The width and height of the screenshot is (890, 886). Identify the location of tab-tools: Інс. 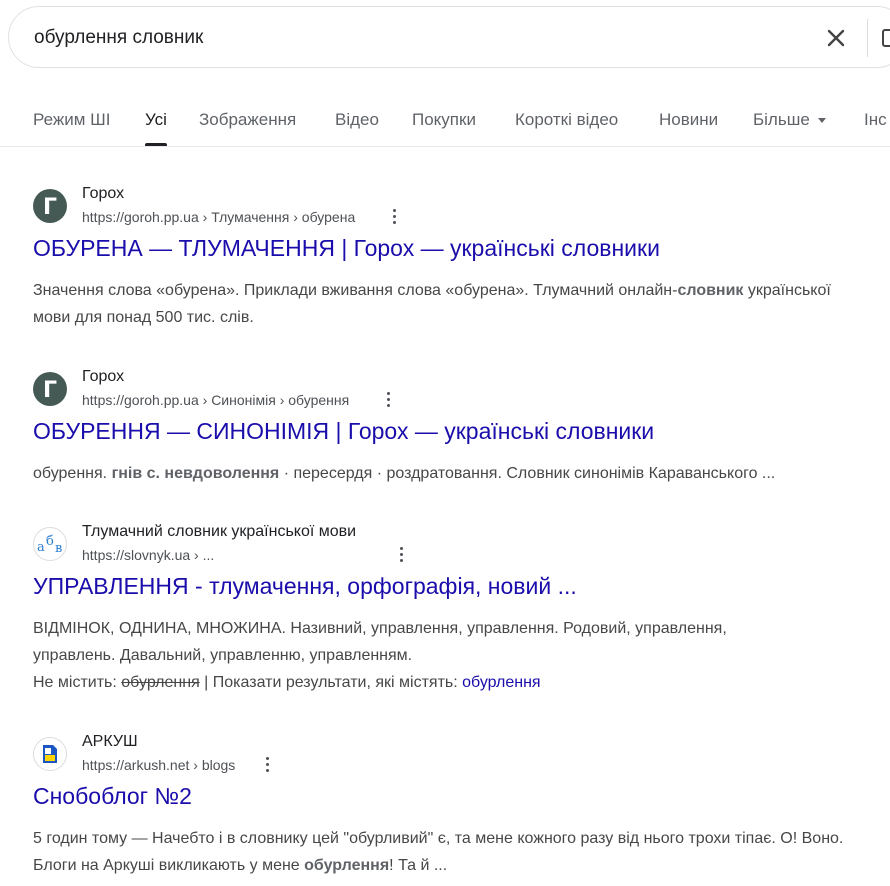
(875, 120).